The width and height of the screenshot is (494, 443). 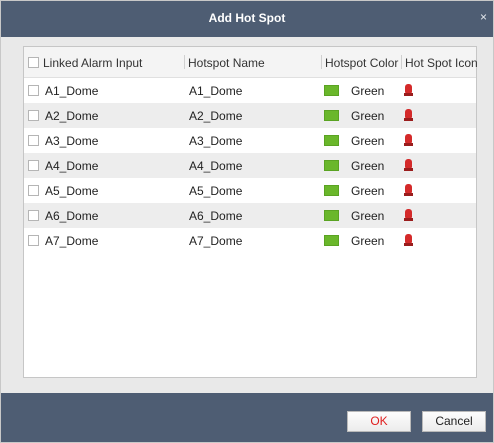 What do you see at coordinates (72, 166) in the screenshot?
I see `alarm-input-cell: A4_Dome` at bounding box center [72, 166].